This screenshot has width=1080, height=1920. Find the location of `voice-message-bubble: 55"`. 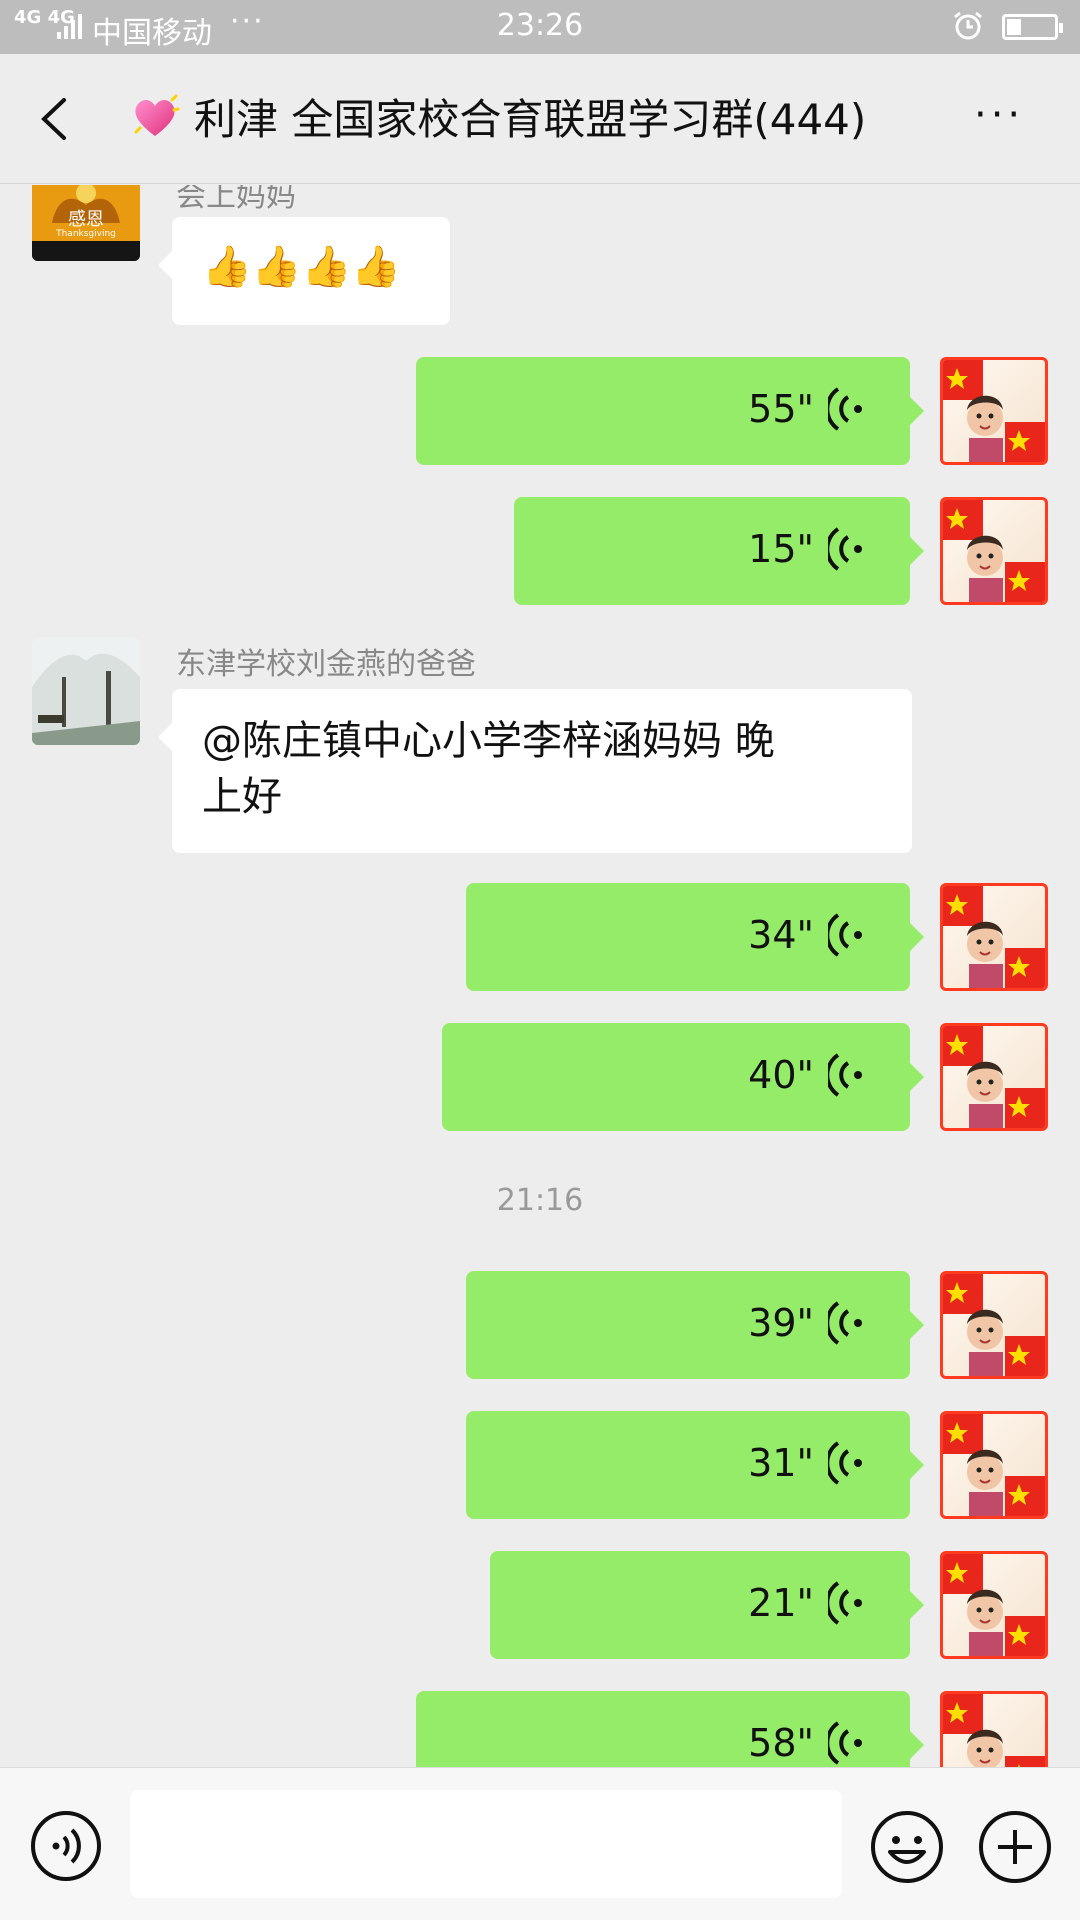

voice-message-bubble: 55" is located at coordinates (670, 411).